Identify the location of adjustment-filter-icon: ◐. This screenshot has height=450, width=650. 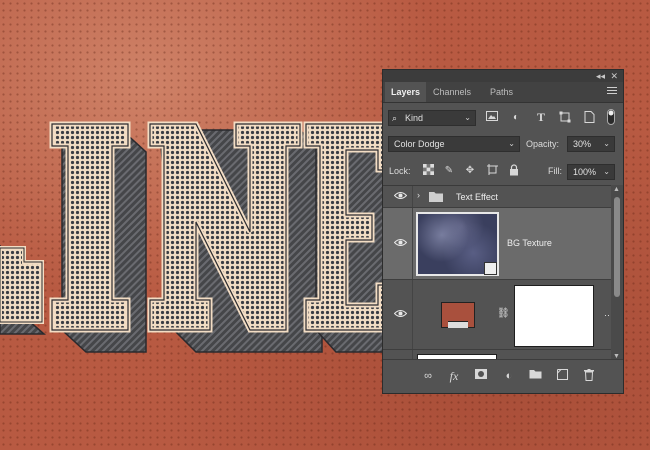
(516, 118).